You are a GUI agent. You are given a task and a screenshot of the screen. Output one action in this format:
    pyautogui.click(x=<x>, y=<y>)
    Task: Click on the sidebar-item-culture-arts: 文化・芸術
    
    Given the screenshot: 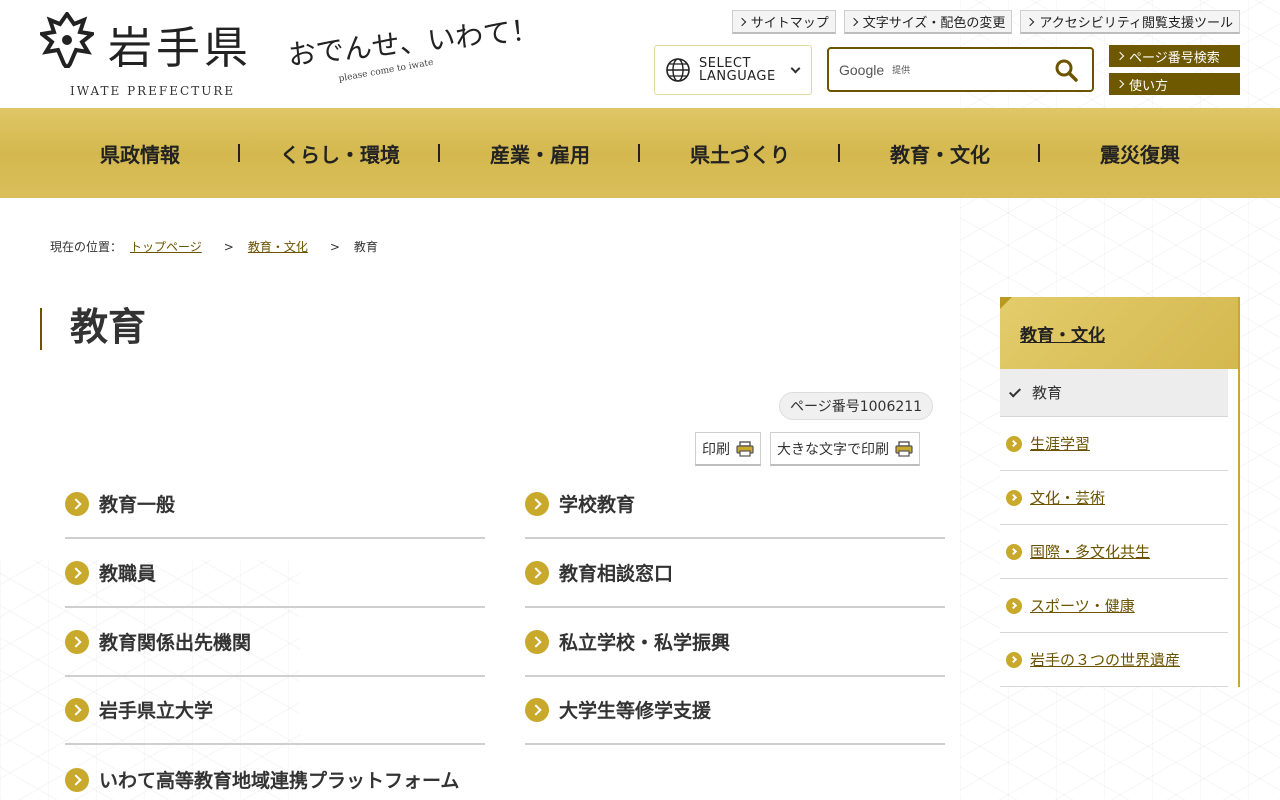 What is the action you would take?
    pyautogui.click(x=1114, y=498)
    